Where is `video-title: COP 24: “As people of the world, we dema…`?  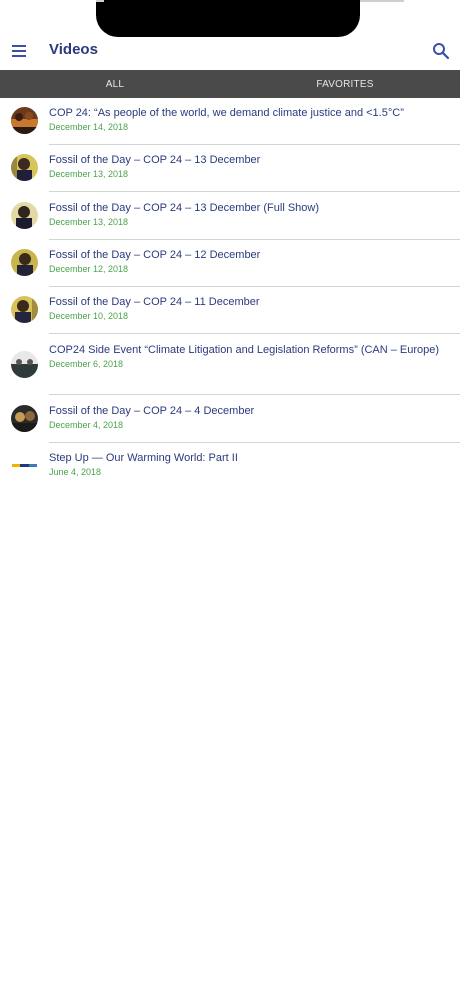
video-title: COP 24: “As people of the world, we dema… is located at coordinates (226, 113).